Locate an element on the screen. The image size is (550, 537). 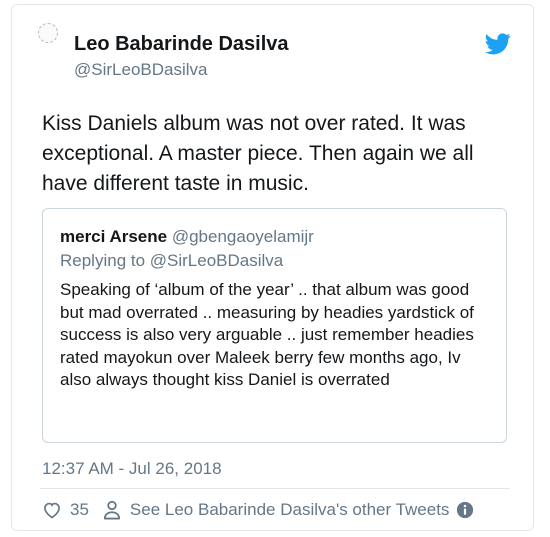
info-icon is located at coordinates (465, 510).